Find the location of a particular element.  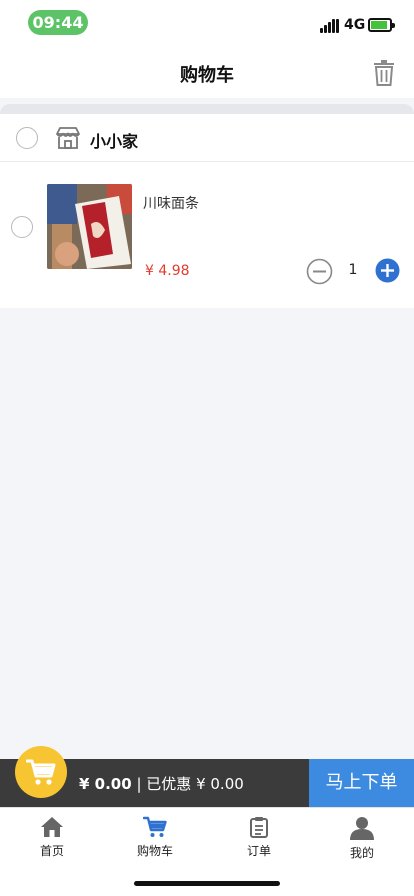

tab-label: 订单 is located at coordinates (258, 851).